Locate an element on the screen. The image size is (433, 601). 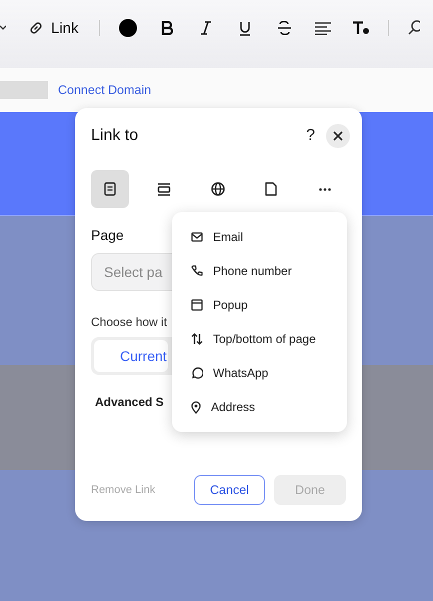
menu-item: WhatsApp is located at coordinates (240, 373).